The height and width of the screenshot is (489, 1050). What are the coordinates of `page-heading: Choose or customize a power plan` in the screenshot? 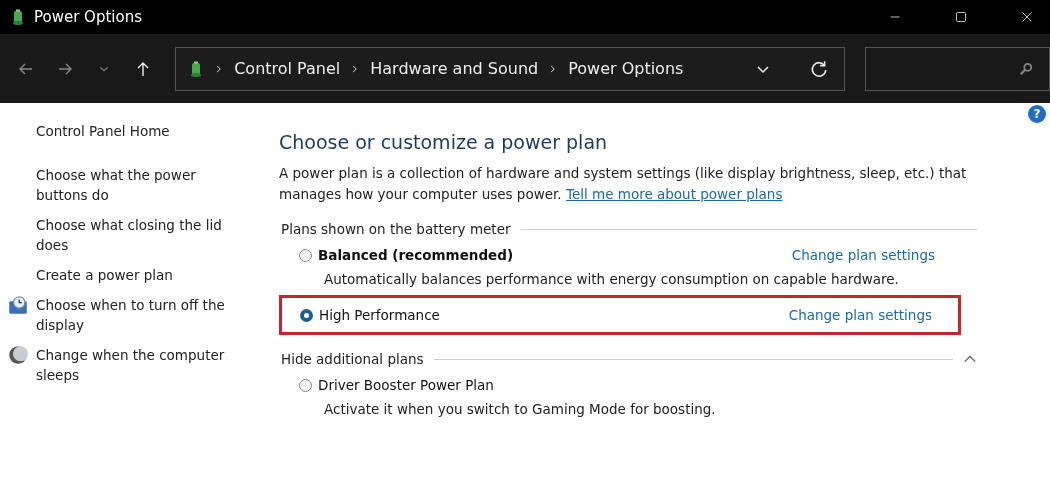 It's located at (444, 142).